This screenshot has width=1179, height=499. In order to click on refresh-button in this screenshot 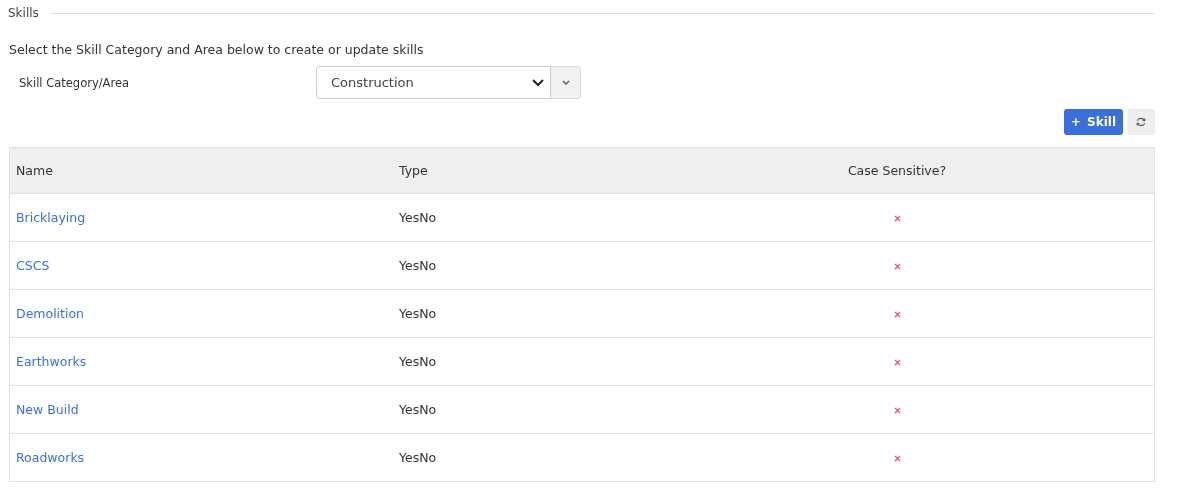, I will do `click(1141, 122)`.